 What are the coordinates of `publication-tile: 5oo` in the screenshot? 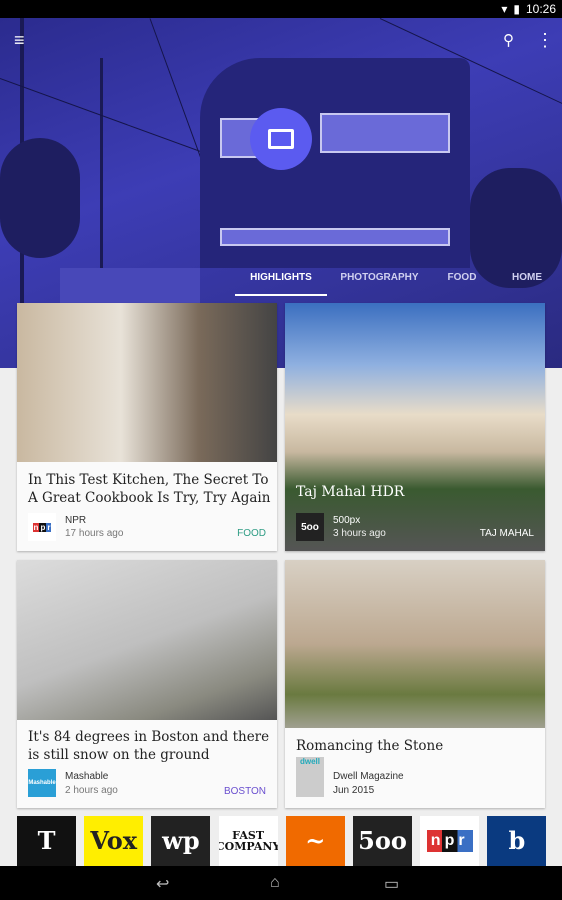 It's located at (382, 841).